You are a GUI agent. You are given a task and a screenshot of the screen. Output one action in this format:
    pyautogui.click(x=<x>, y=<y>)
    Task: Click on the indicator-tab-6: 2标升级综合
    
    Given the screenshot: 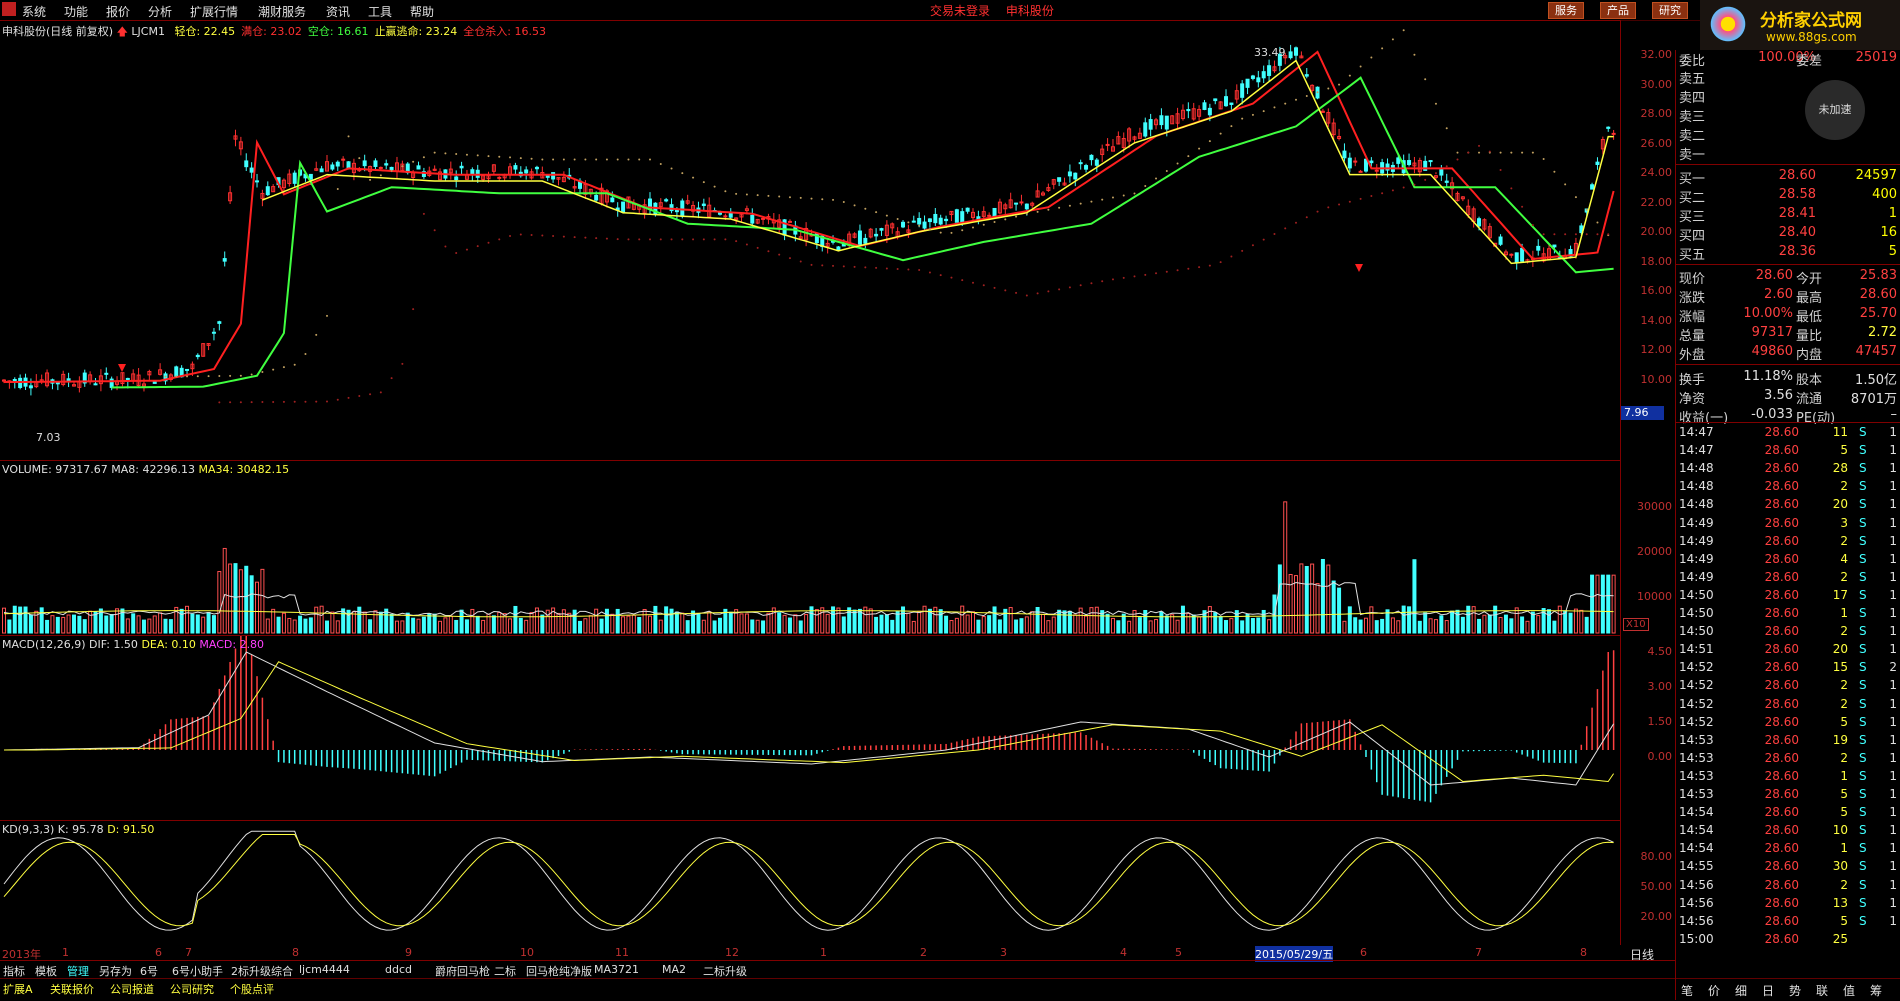 What is the action you would take?
    pyautogui.click(x=262, y=971)
    